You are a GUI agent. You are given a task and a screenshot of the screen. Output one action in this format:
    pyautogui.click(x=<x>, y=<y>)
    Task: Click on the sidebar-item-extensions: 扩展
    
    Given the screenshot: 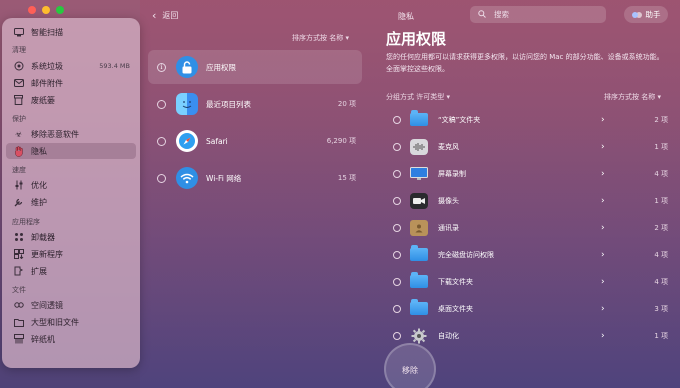 What is the action you would take?
    pyautogui.click(x=71, y=271)
    